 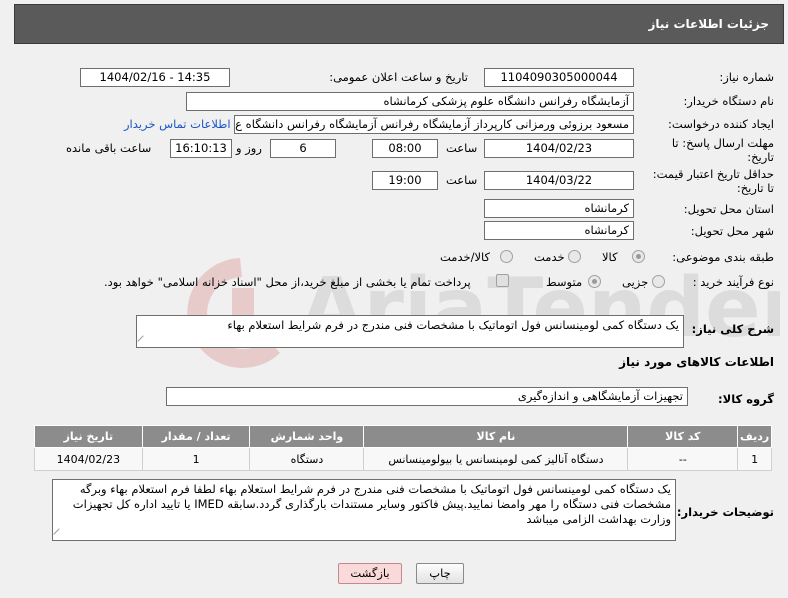 What do you see at coordinates (754, 459) in the screenshot?
I see `cell-row: 1` at bounding box center [754, 459].